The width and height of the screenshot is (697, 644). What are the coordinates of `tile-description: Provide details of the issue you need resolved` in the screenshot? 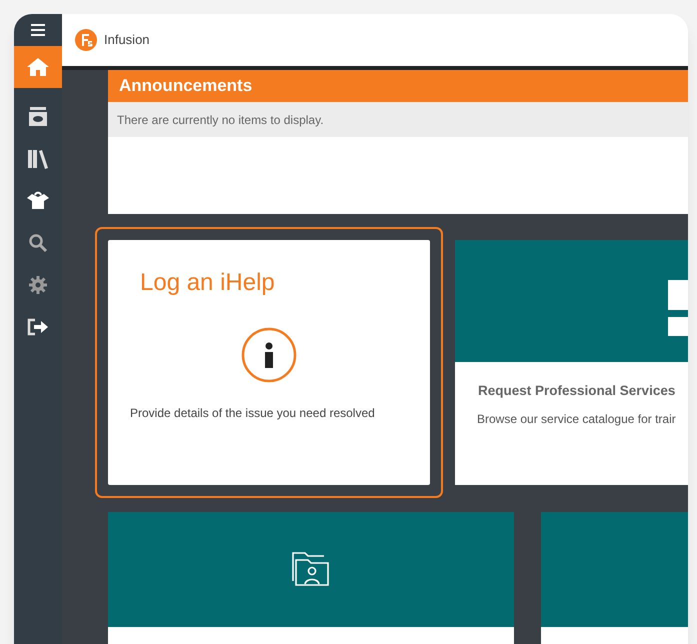 It's located at (253, 413).